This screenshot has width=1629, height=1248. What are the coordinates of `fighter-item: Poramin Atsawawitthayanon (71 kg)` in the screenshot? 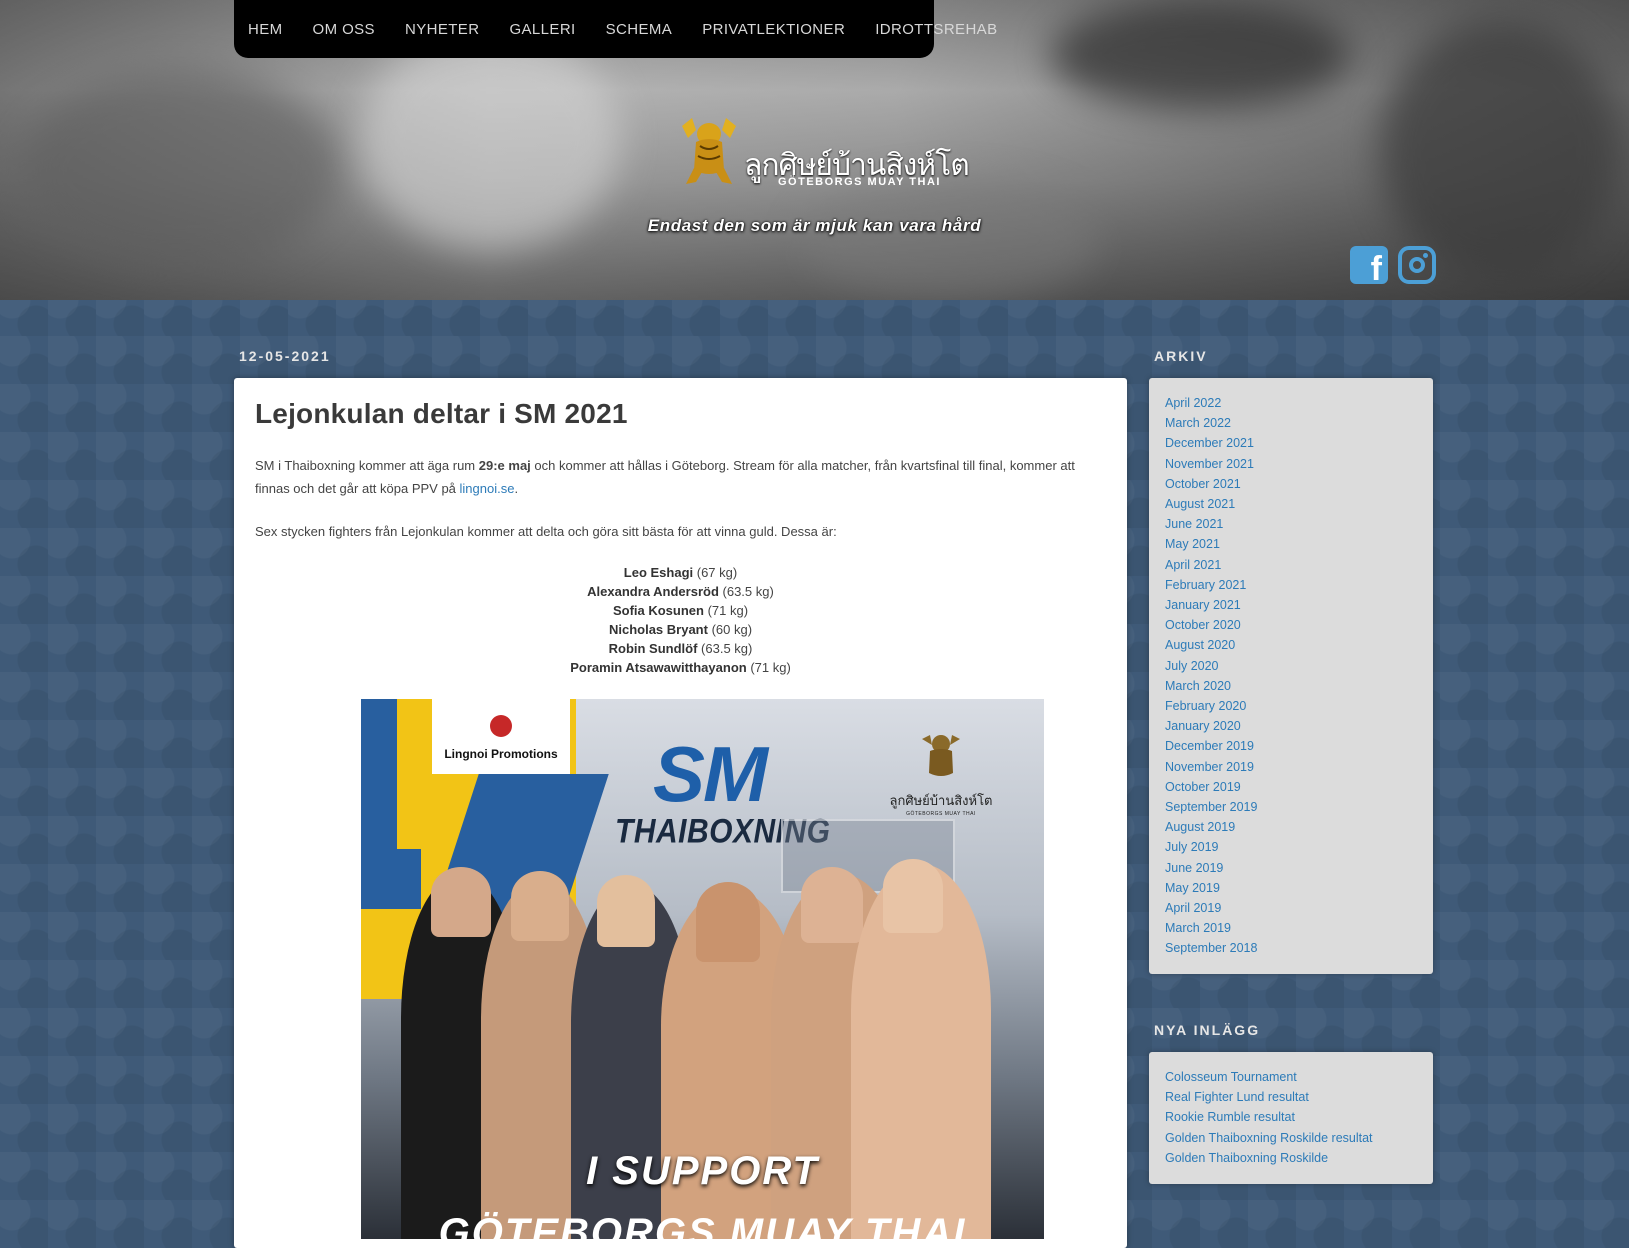 It's located at (680, 667).